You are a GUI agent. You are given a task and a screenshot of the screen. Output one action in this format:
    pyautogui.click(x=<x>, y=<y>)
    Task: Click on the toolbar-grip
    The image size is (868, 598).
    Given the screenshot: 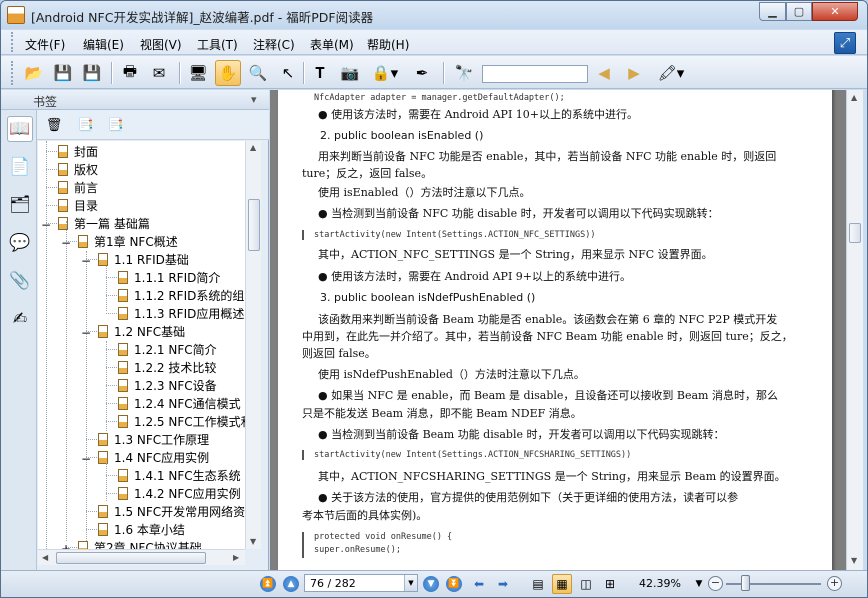 What is the action you would take?
    pyautogui.click(x=12, y=73)
    